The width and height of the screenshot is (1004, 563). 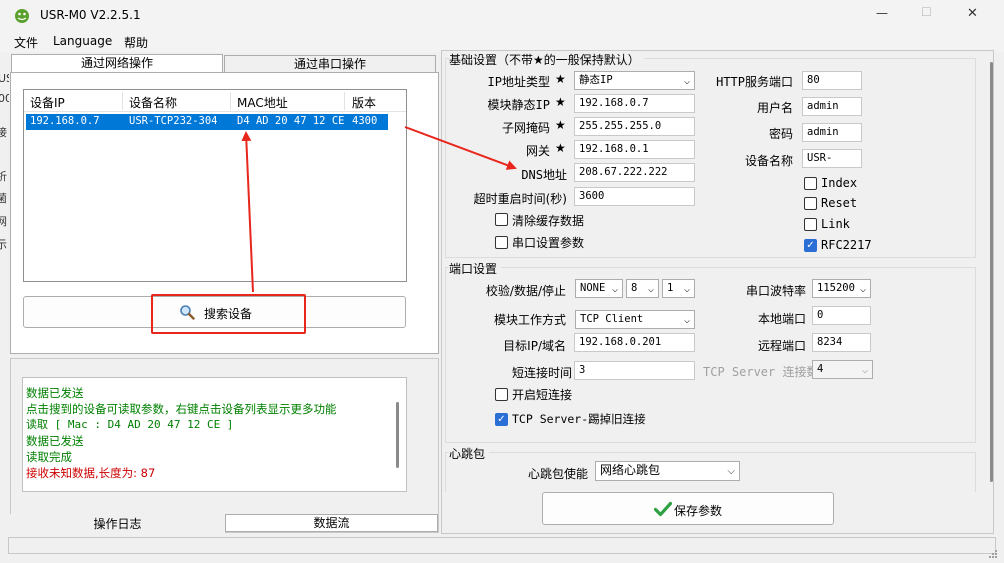 I want to click on arrow-to-mac, so click(x=247, y=212).